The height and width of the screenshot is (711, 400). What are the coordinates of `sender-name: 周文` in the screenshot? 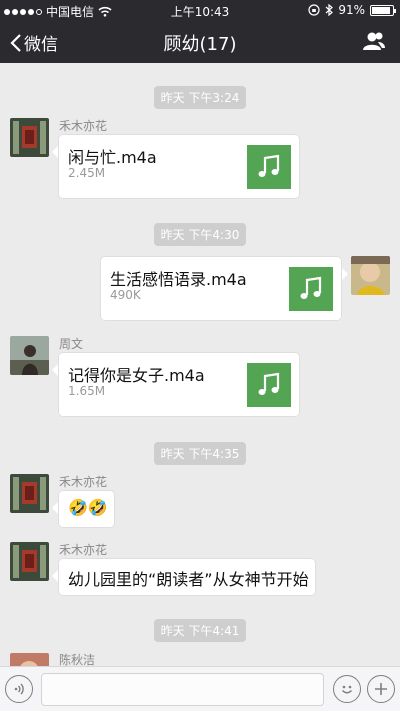 It's located at (71, 344).